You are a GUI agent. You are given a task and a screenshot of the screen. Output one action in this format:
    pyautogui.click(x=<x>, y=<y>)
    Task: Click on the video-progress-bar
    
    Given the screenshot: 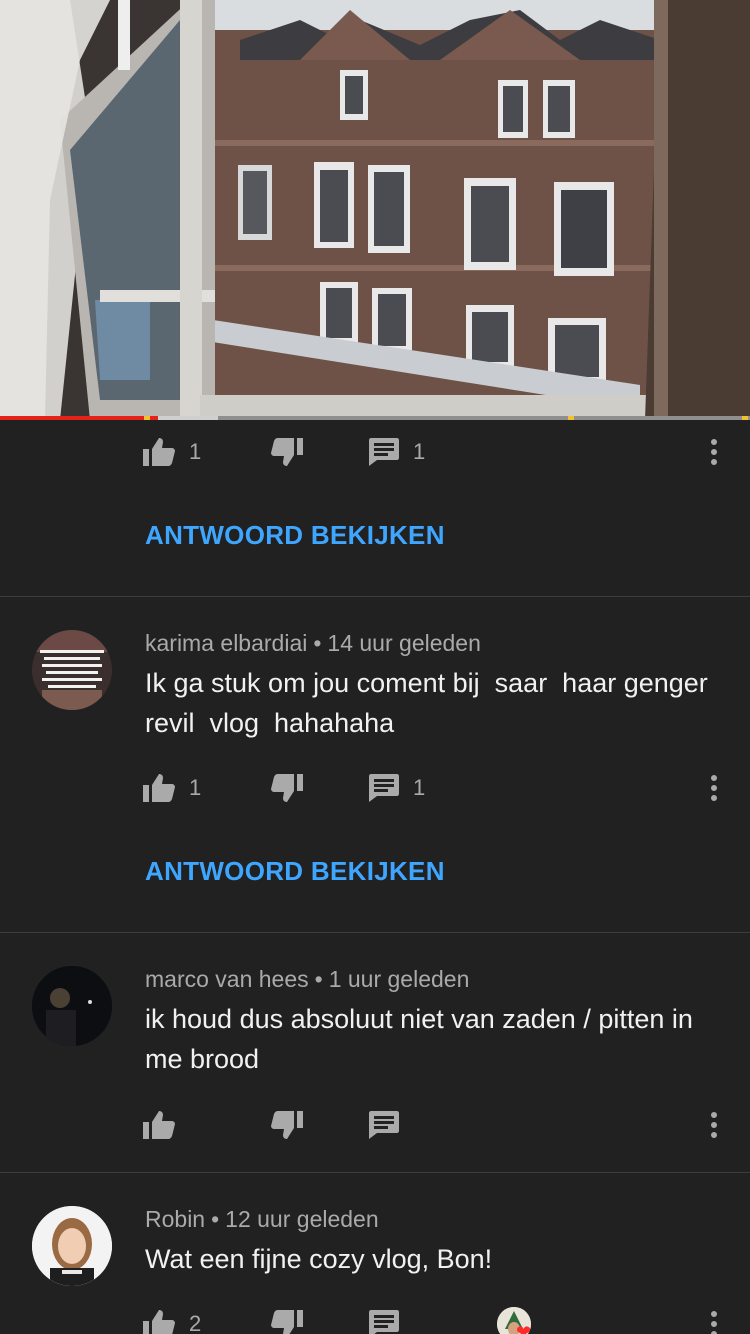 What is the action you would take?
    pyautogui.click(x=375, y=418)
    